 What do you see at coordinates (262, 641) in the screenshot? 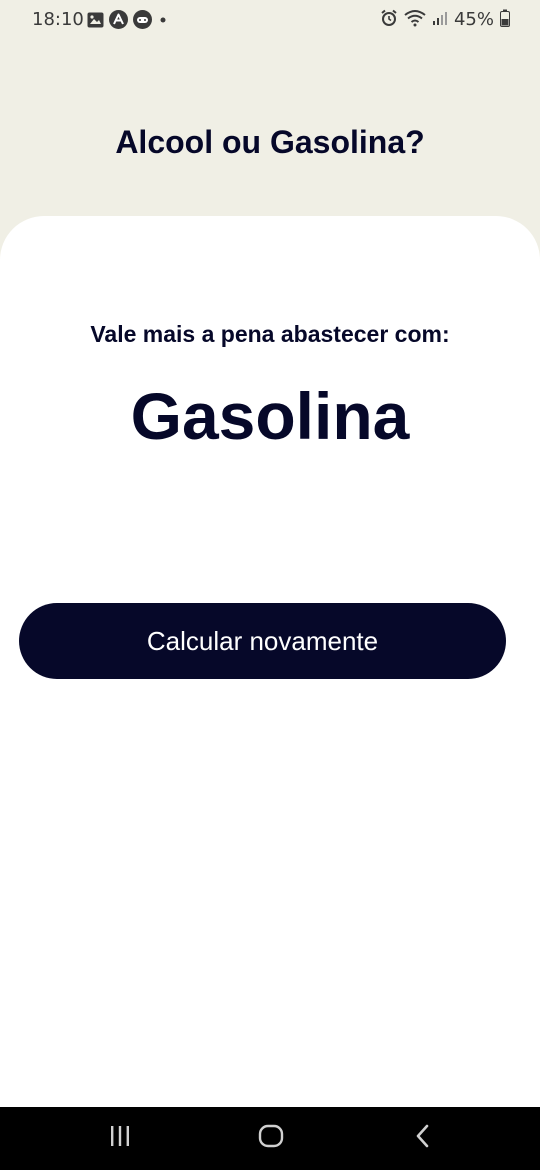
I see `calculate-again-button: Calcular novamente` at bounding box center [262, 641].